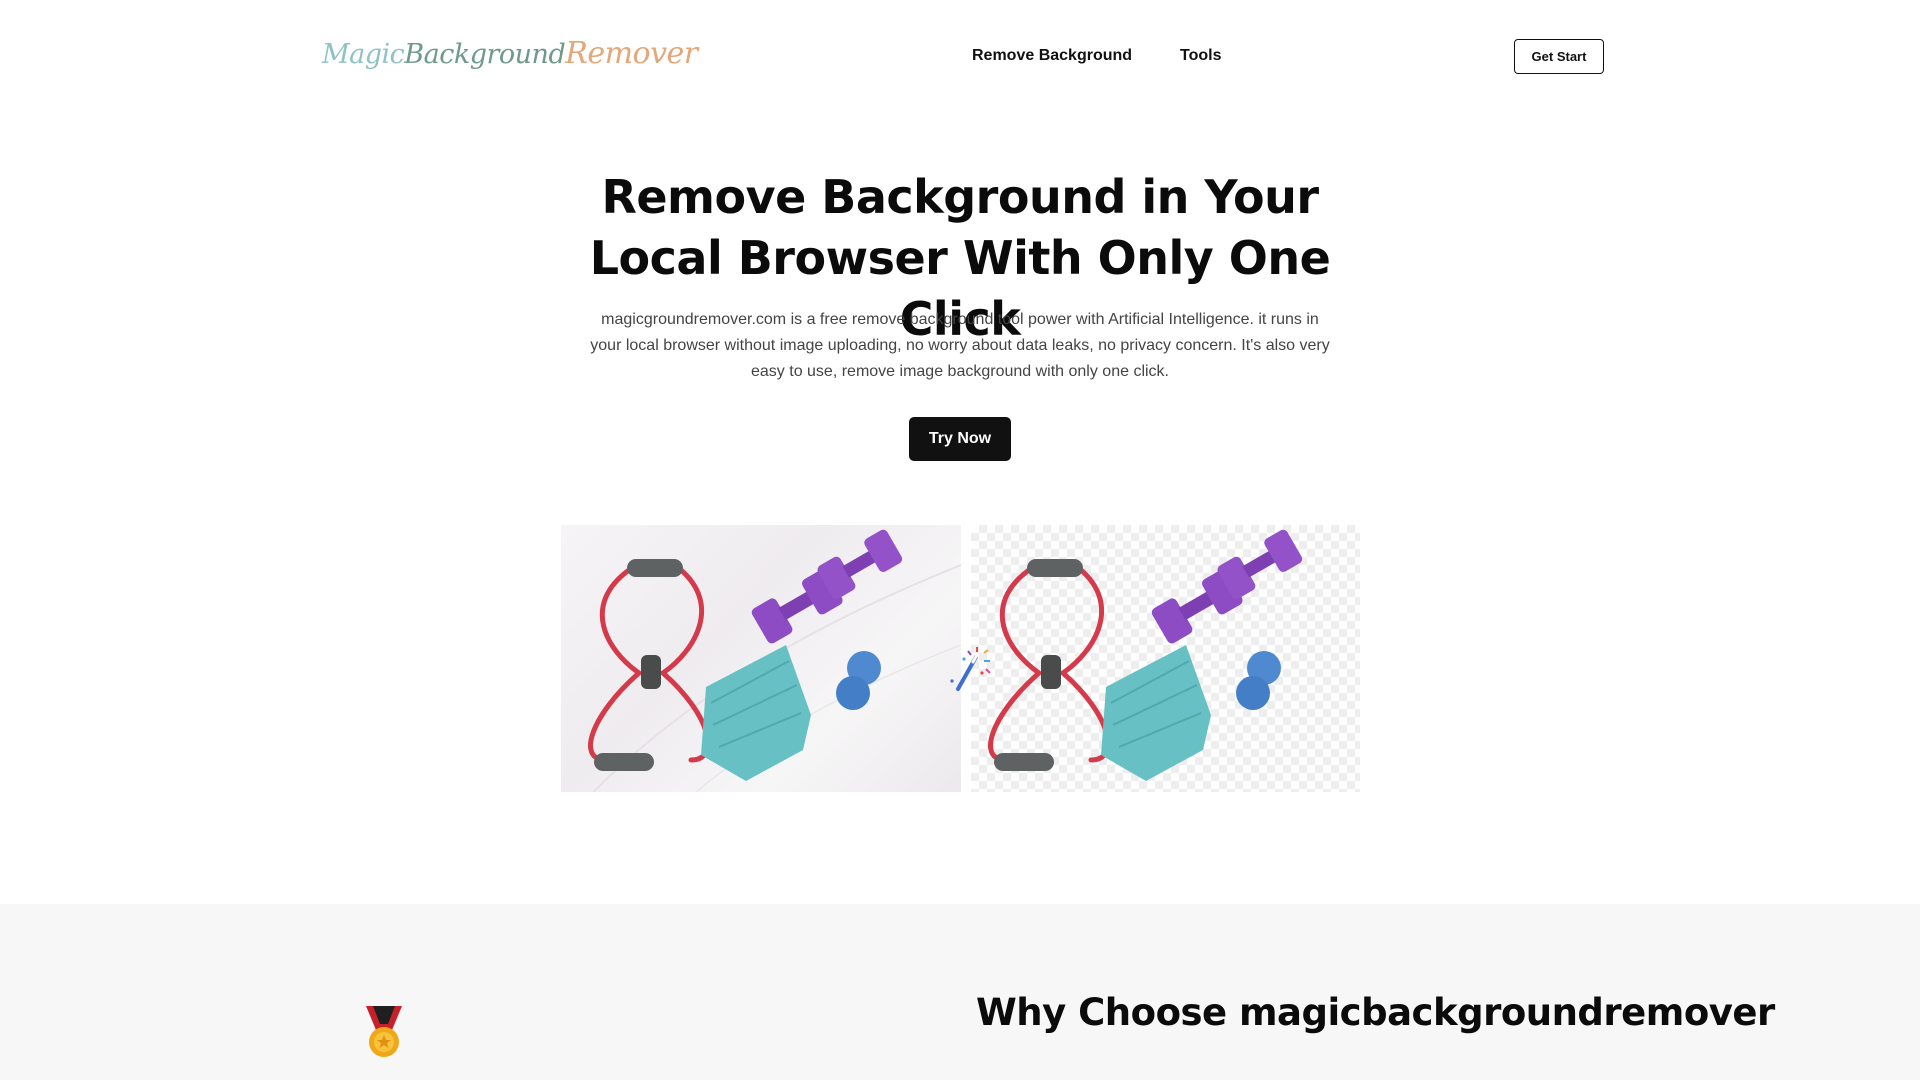 The image size is (1920, 1080). I want to click on nav-remove-background: Remove Background, so click(1052, 56).